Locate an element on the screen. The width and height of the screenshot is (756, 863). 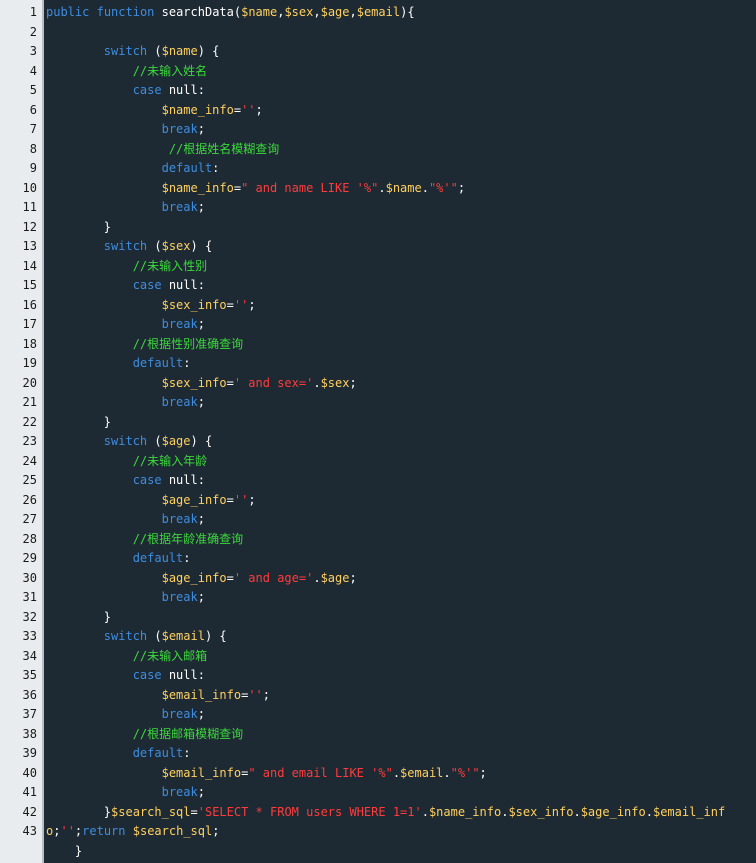
line-number: 12 is located at coordinates (29, 226).